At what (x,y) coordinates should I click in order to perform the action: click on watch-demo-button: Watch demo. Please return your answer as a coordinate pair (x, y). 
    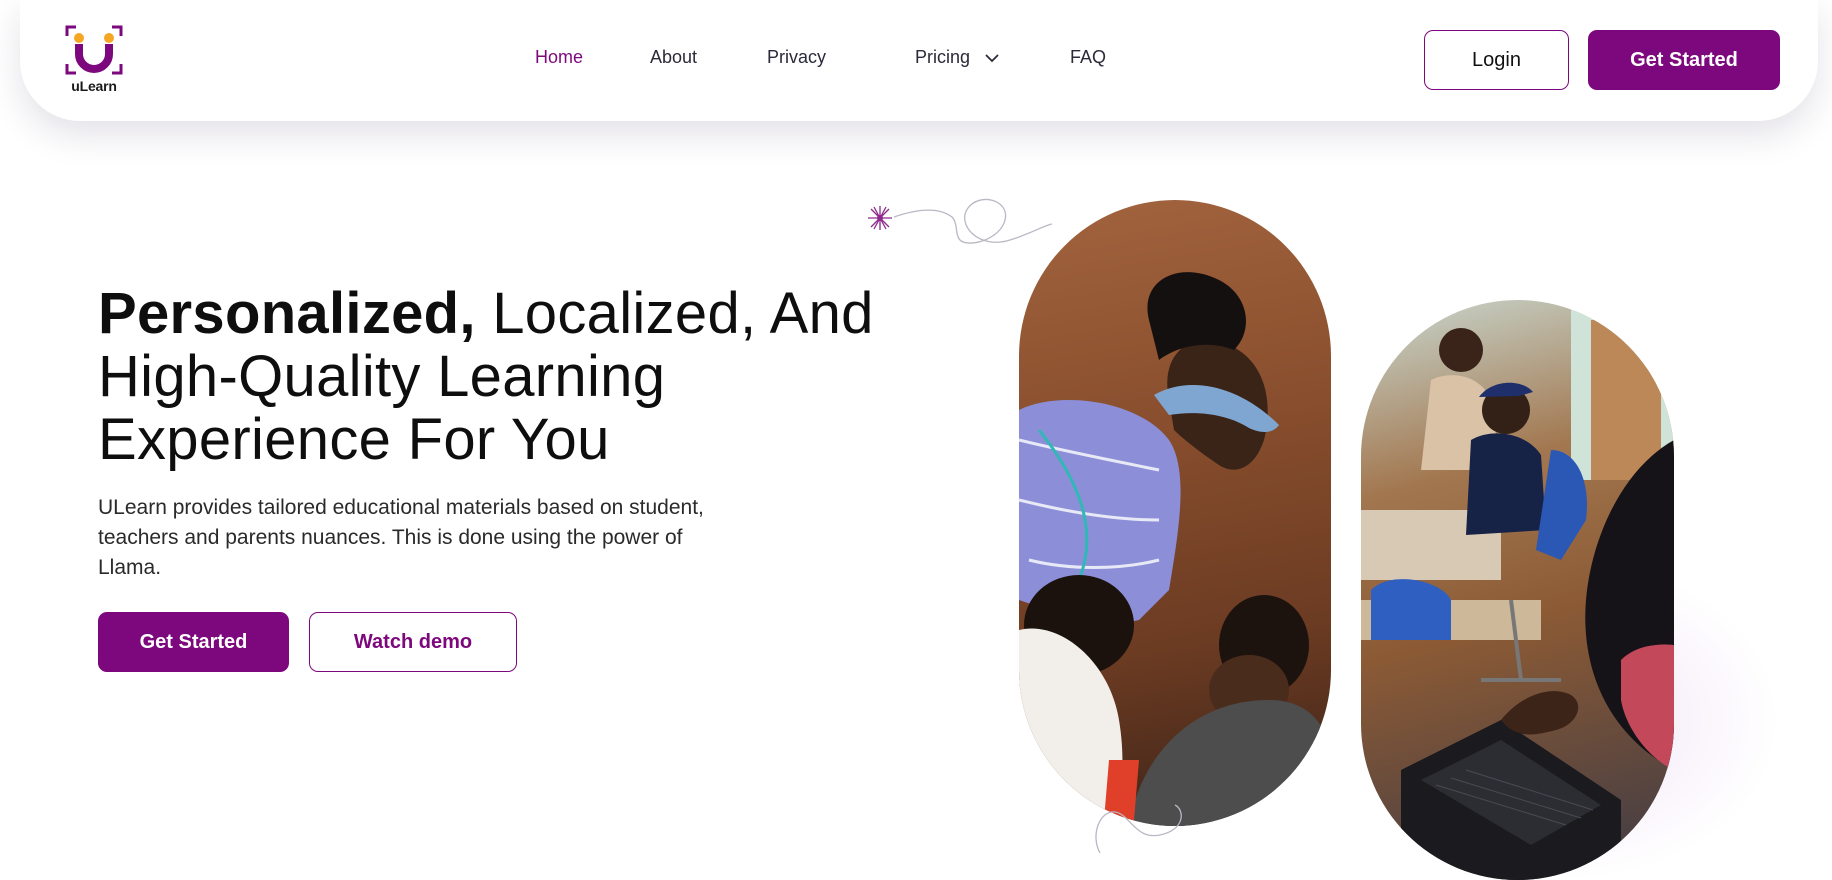
    Looking at the image, I should click on (413, 642).